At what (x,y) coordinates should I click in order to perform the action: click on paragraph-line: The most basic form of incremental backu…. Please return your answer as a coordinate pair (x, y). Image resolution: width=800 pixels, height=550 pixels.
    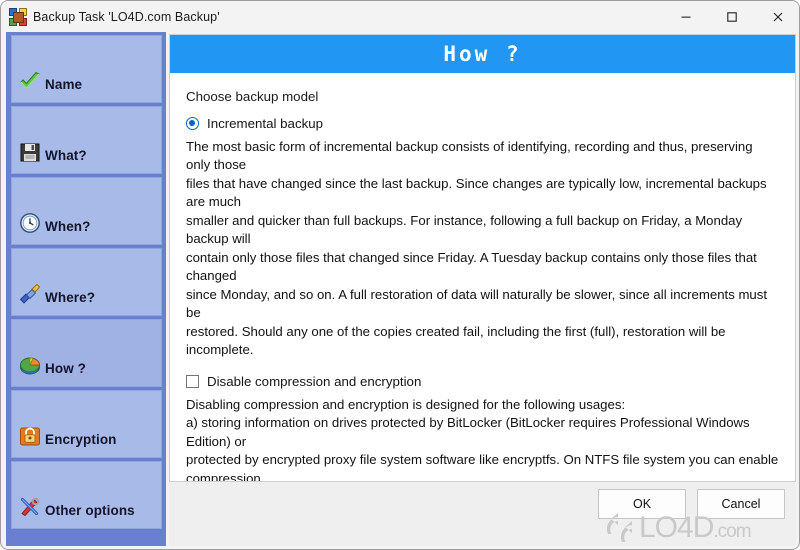
    Looking at the image, I should click on (469, 156).